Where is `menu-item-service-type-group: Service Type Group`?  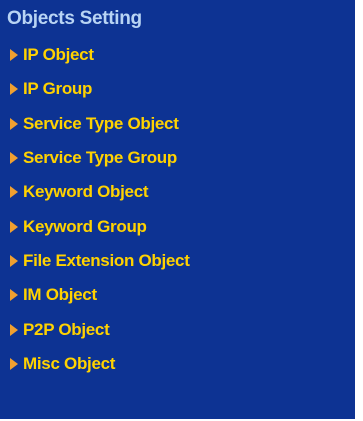
menu-item-service-type-group: Service Type Group is located at coordinates (100, 158).